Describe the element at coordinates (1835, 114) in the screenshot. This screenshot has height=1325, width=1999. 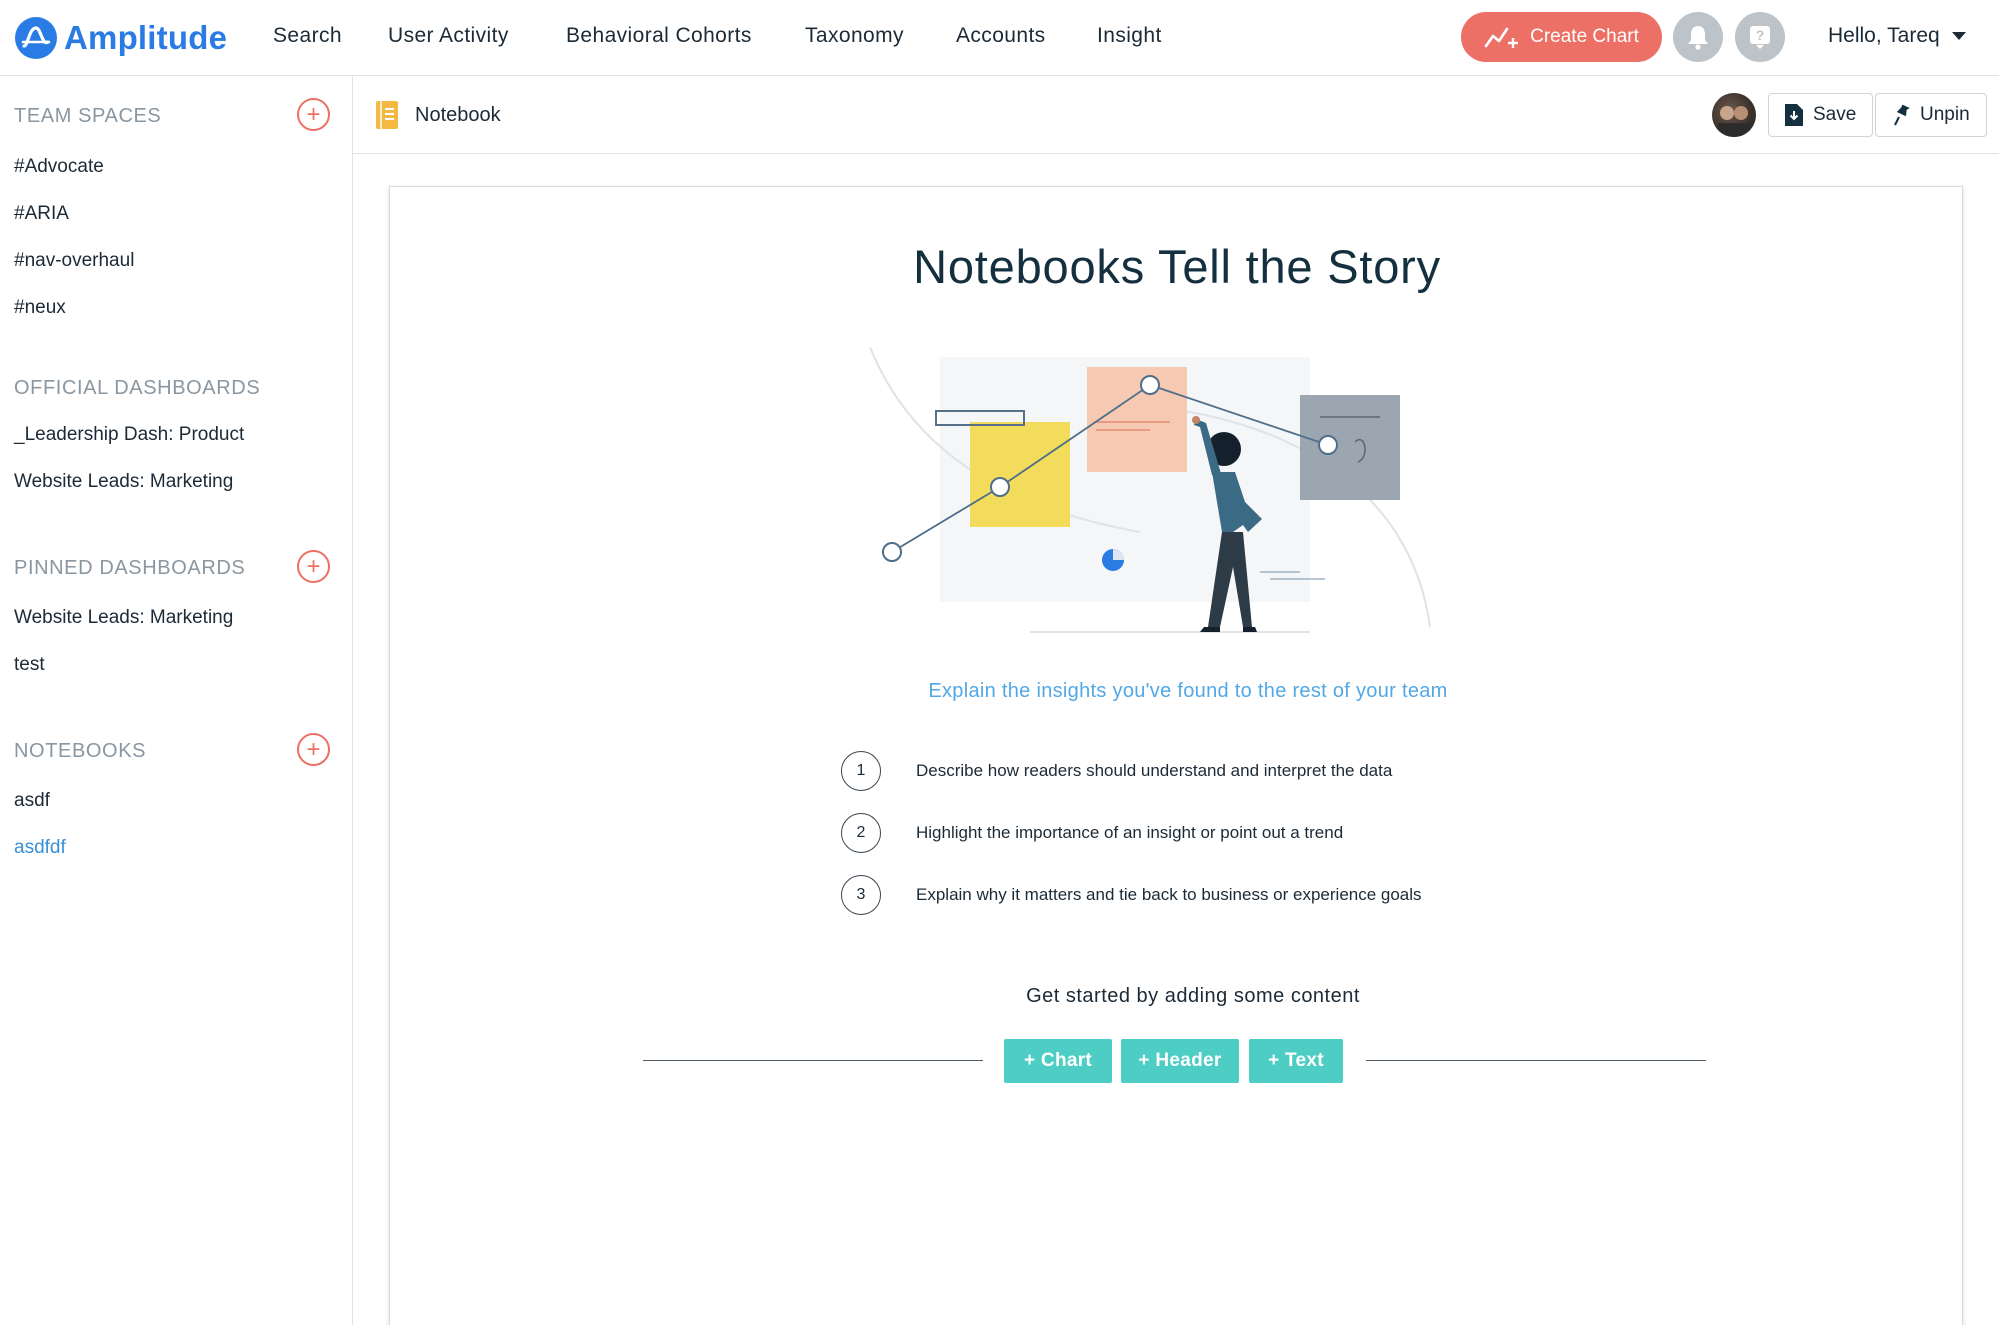
I see `save-label: Save` at that location.